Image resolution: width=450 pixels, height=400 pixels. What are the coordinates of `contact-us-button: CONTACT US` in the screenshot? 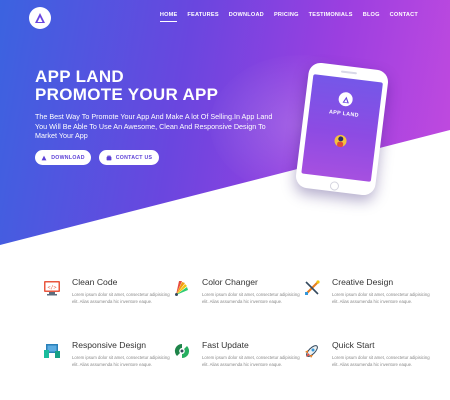 It's located at (129, 157).